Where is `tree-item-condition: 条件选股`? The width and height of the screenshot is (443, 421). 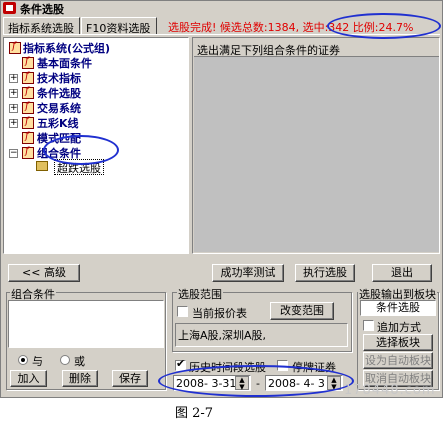
tree-item-condition: 条件选股 is located at coordinates (59, 92).